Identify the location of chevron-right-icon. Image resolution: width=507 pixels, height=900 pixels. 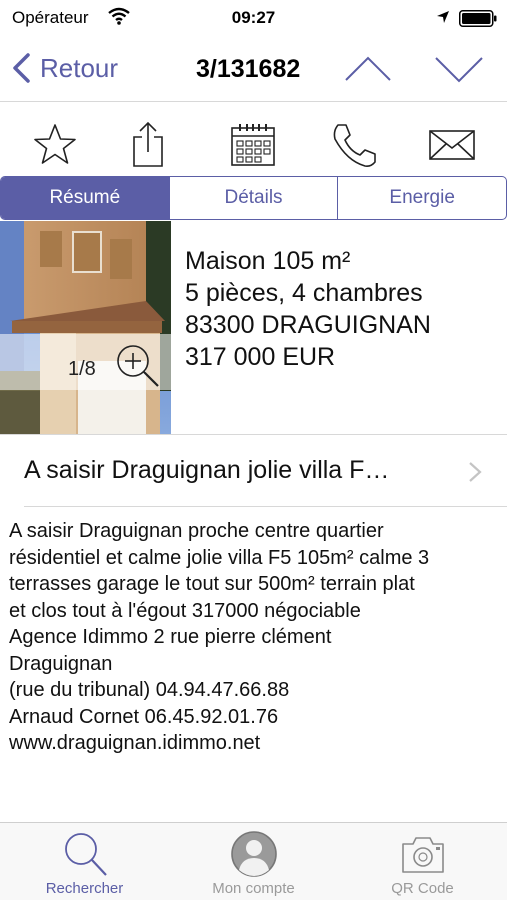
(475, 472).